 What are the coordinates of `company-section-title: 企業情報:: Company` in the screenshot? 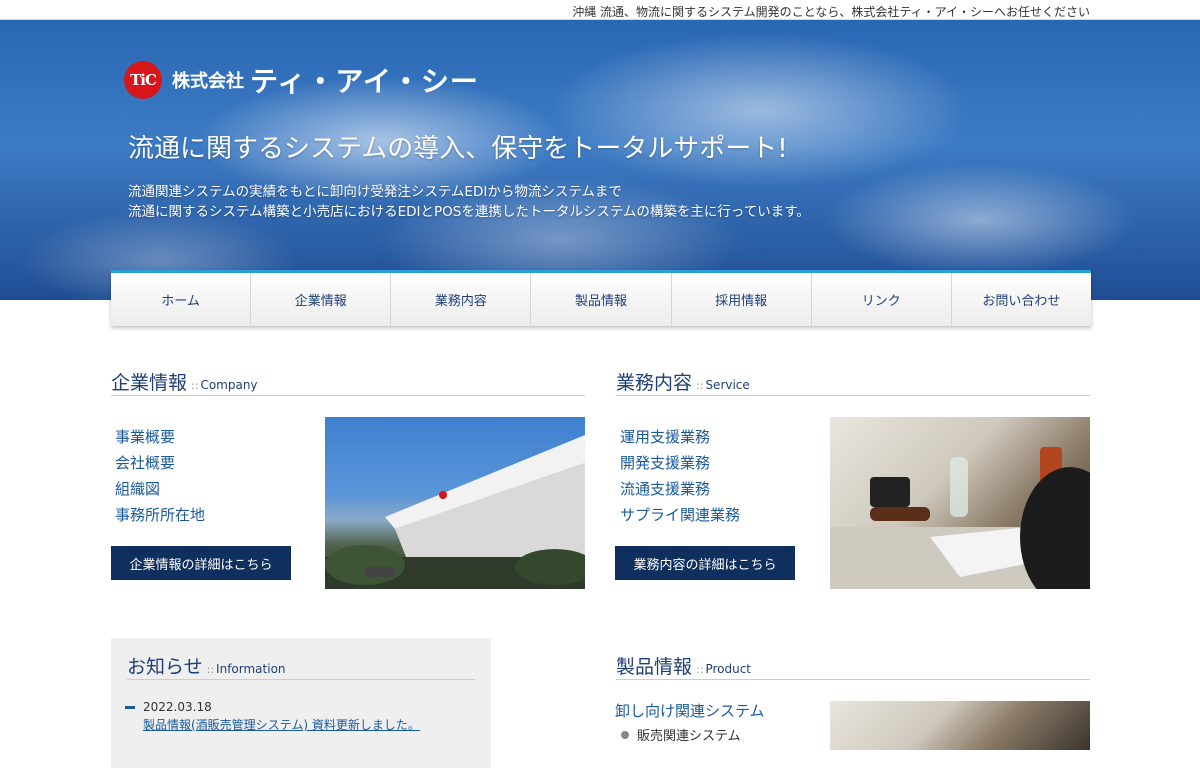 It's located at (348, 382).